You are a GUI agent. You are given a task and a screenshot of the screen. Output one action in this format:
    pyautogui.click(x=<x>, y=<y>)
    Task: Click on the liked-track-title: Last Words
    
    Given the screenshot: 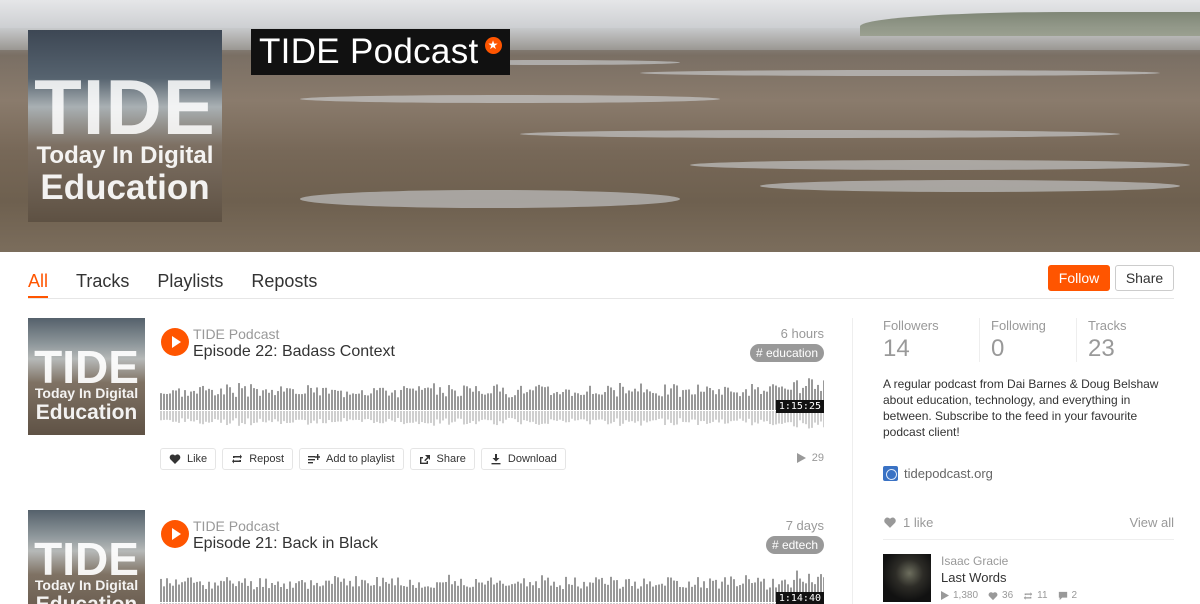 What is the action you would take?
    pyautogui.click(x=974, y=577)
    